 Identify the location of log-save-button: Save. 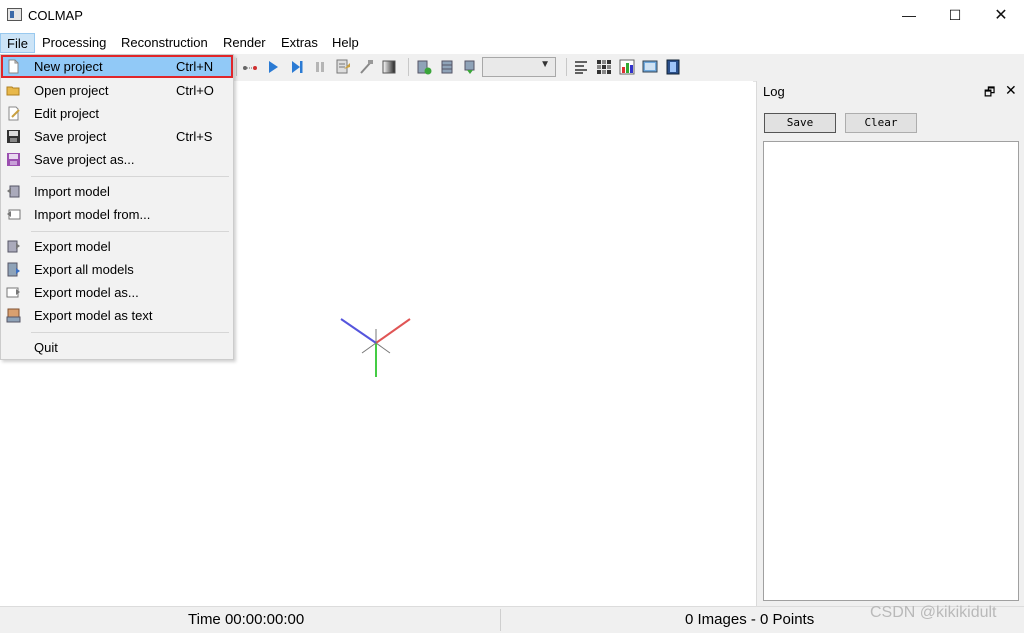
(800, 123).